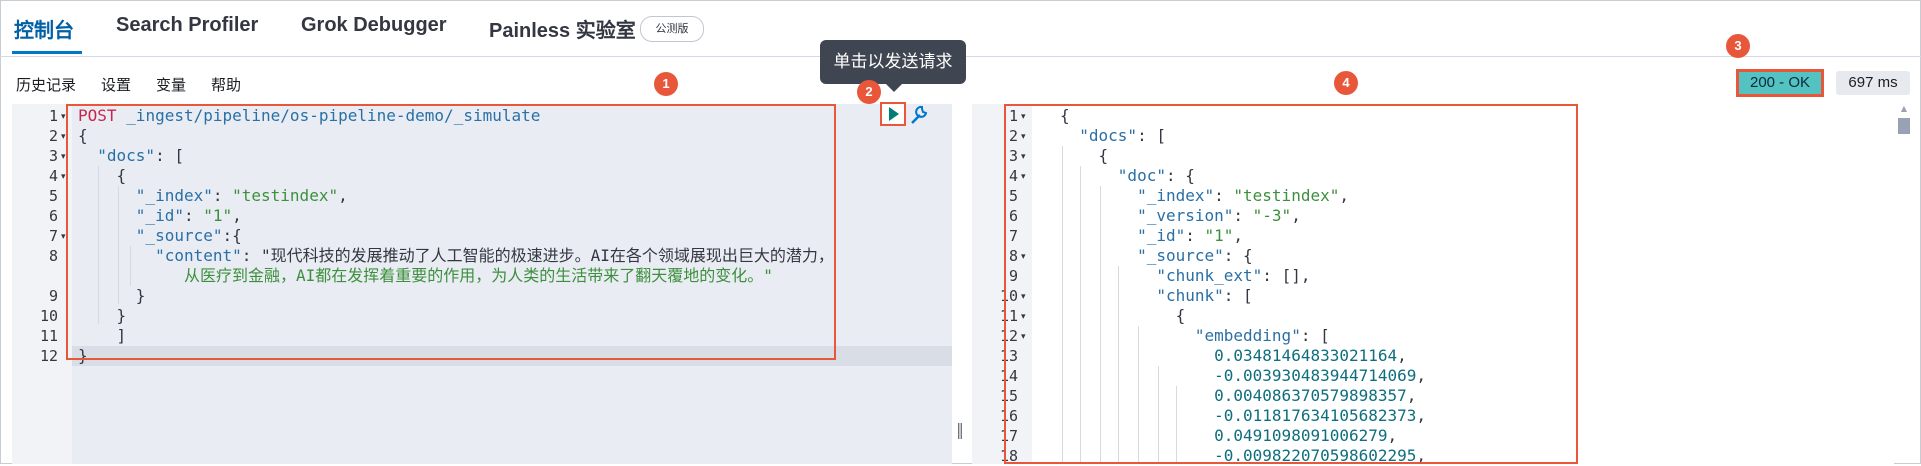  I want to click on request-gutter: 1 ▾ 2 ▾ 3 ▾ 4 ▾ 5 6 7 ▾ 8 9 10 11 12, so click(42, 284).